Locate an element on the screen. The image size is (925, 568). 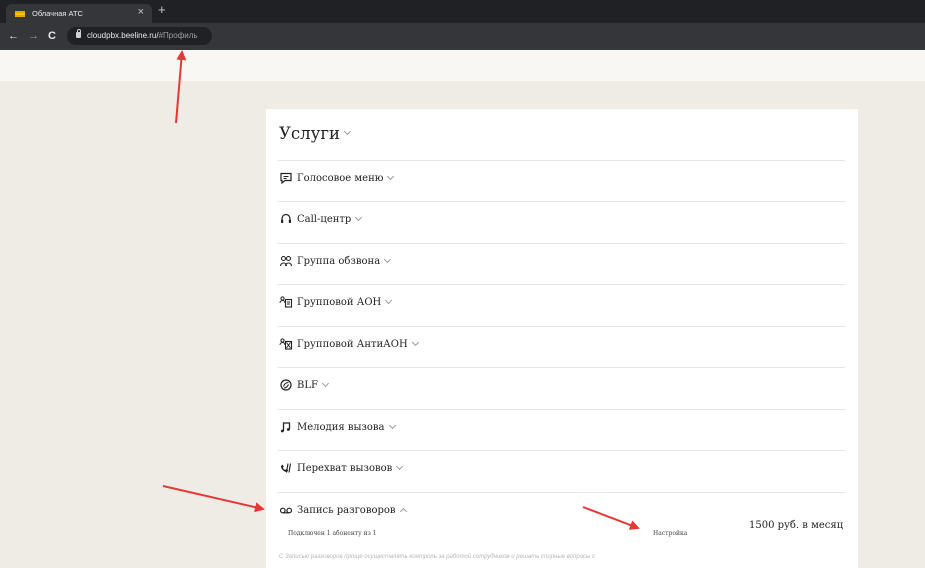
service-label: Call-центр is located at coordinates (324, 219).